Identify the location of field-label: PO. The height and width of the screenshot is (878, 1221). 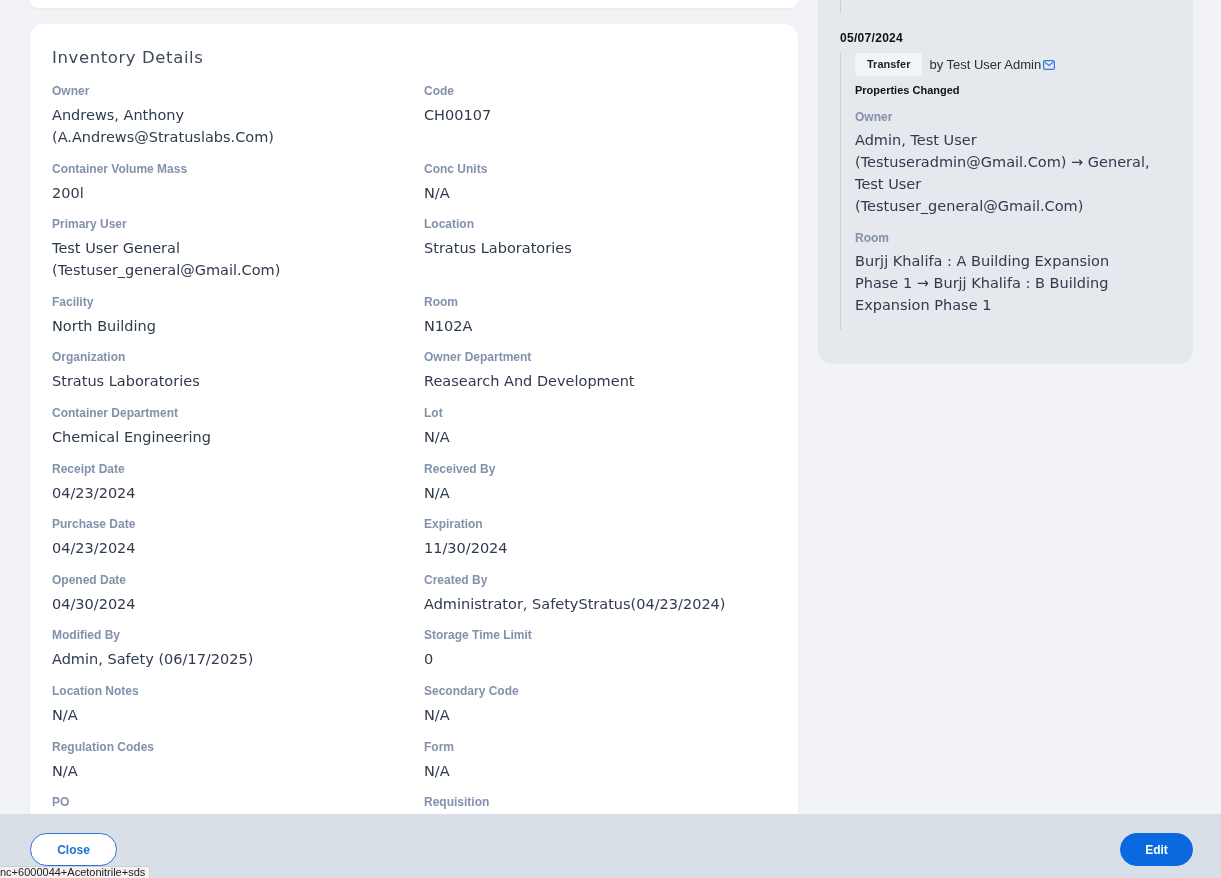
(61, 802).